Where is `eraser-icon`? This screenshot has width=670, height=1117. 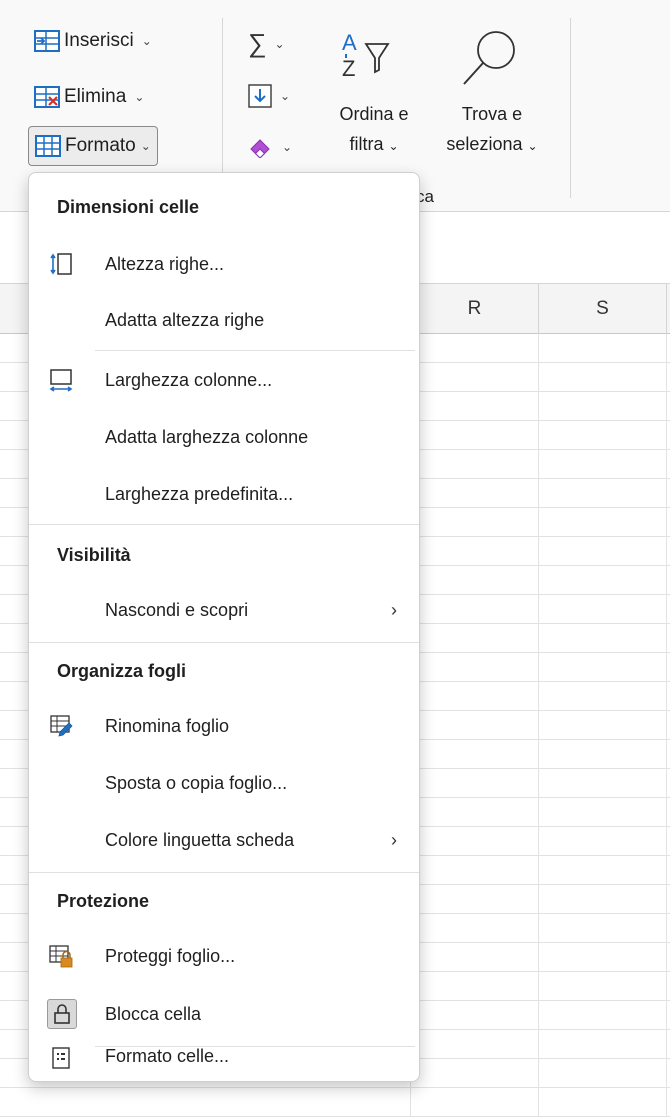 eraser-icon is located at coordinates (260, 148).